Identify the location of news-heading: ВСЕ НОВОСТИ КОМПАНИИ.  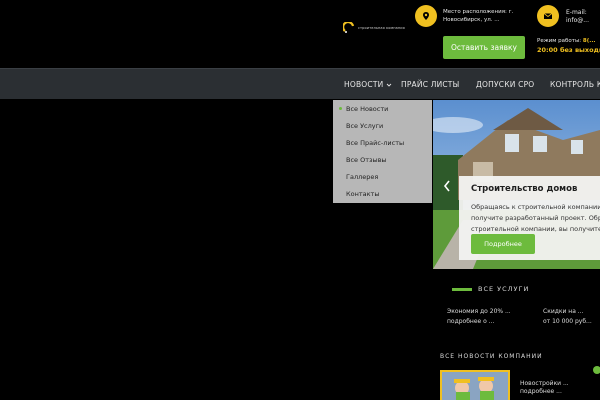
(491, 356).